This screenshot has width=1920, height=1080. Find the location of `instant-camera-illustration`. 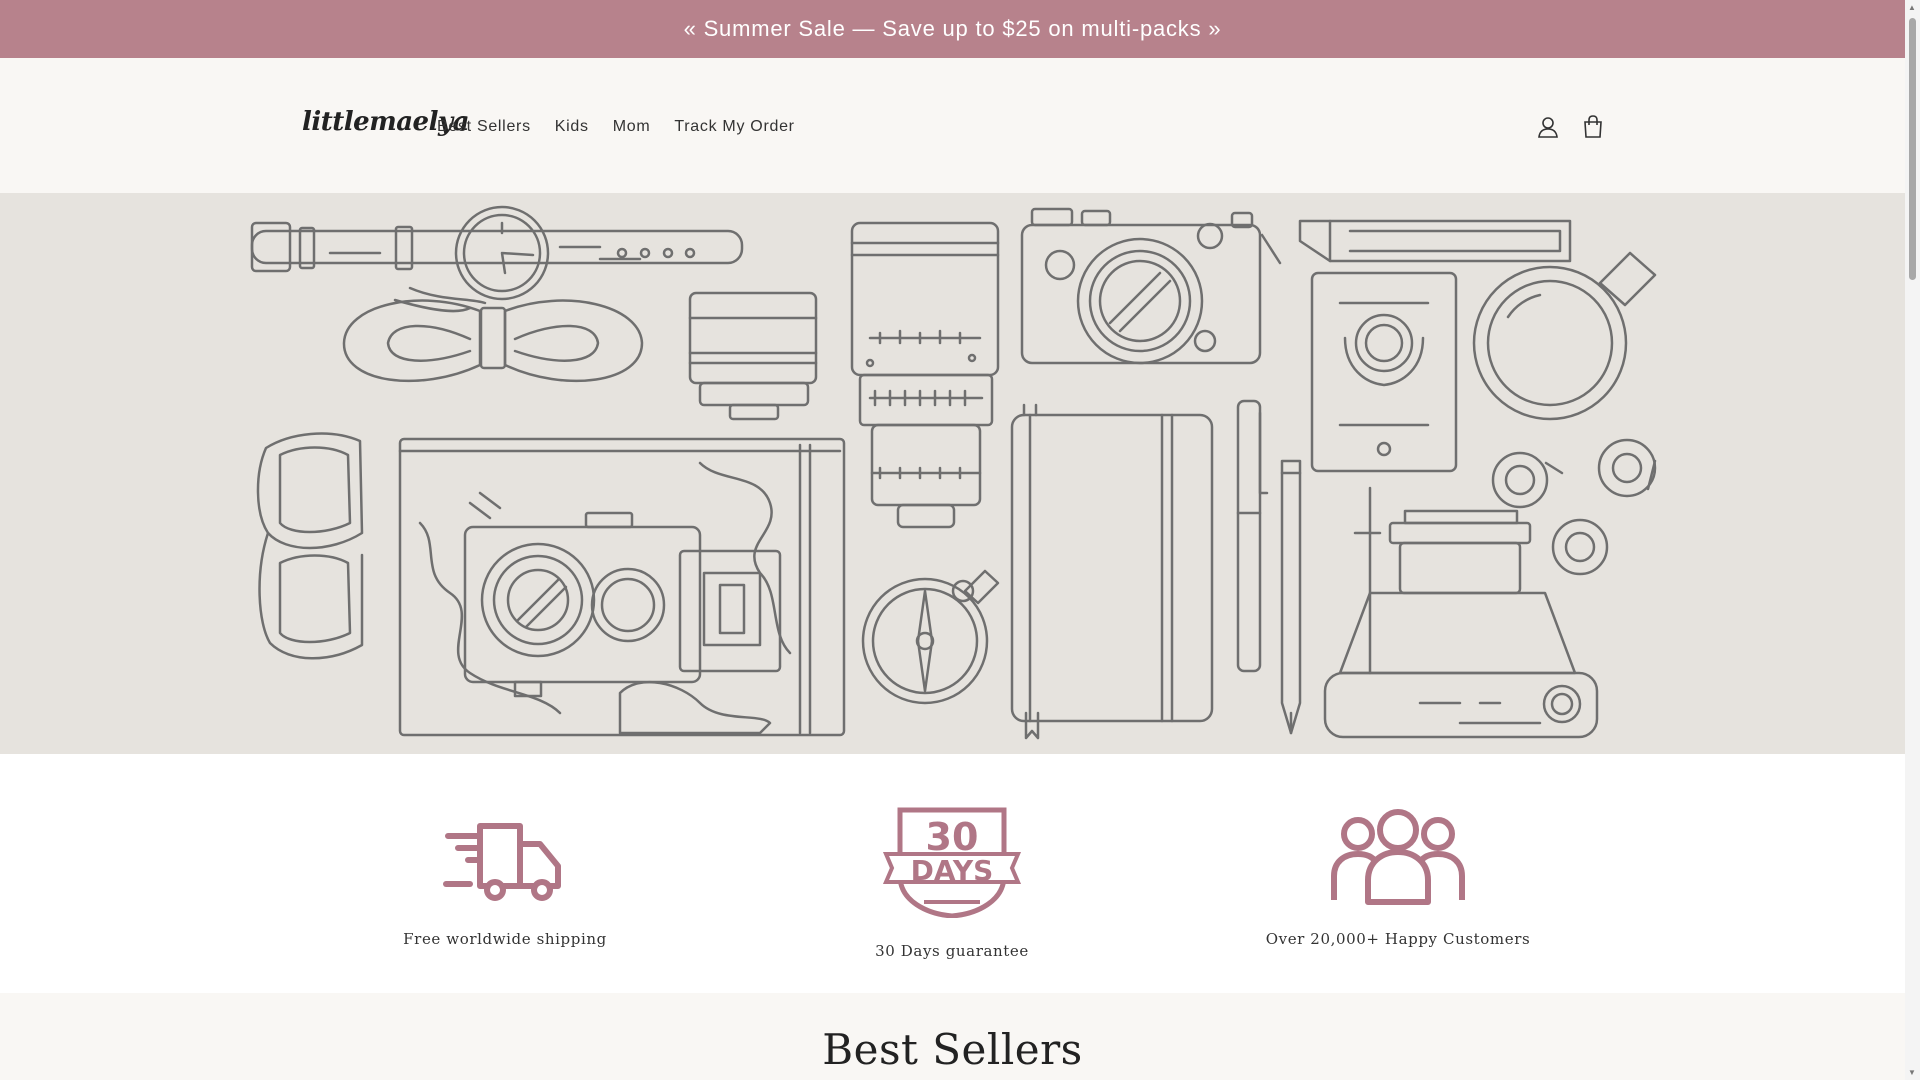

instant-camera-illustration is located at coordinates (1461, 612).